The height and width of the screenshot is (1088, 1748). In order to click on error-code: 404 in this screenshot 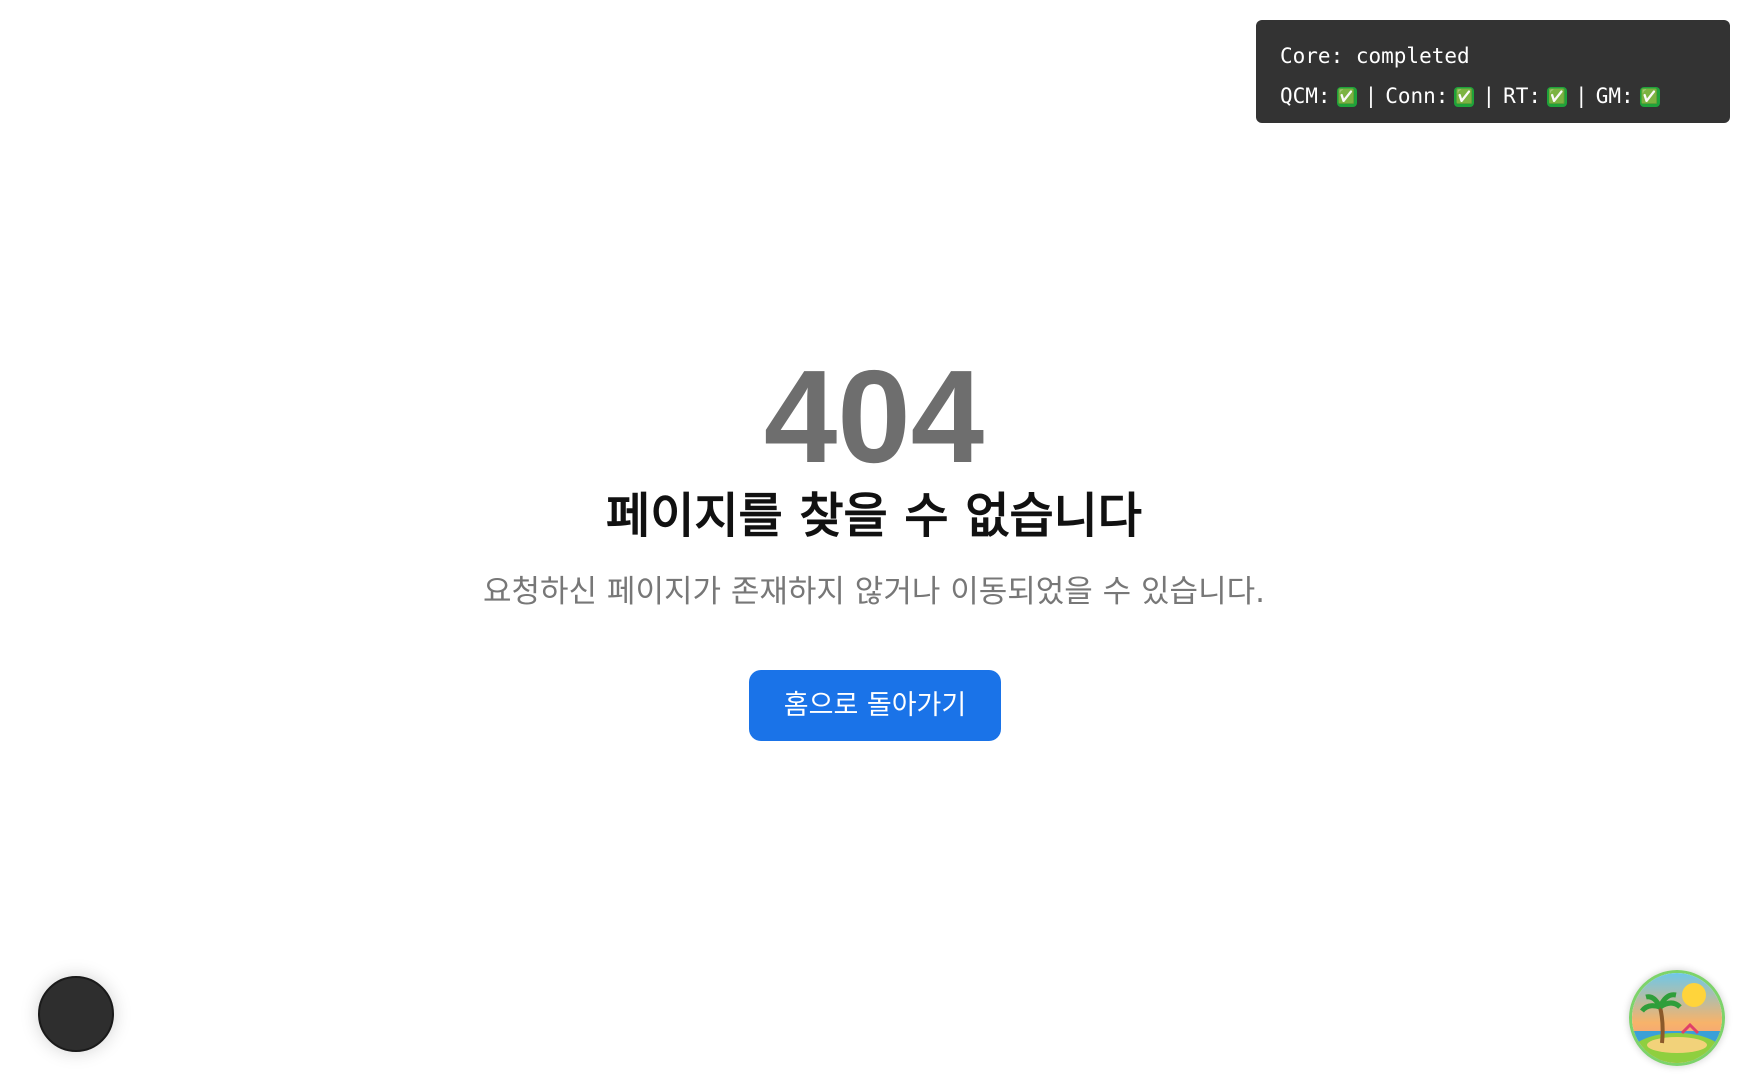, I will do `click(874, 416)`.